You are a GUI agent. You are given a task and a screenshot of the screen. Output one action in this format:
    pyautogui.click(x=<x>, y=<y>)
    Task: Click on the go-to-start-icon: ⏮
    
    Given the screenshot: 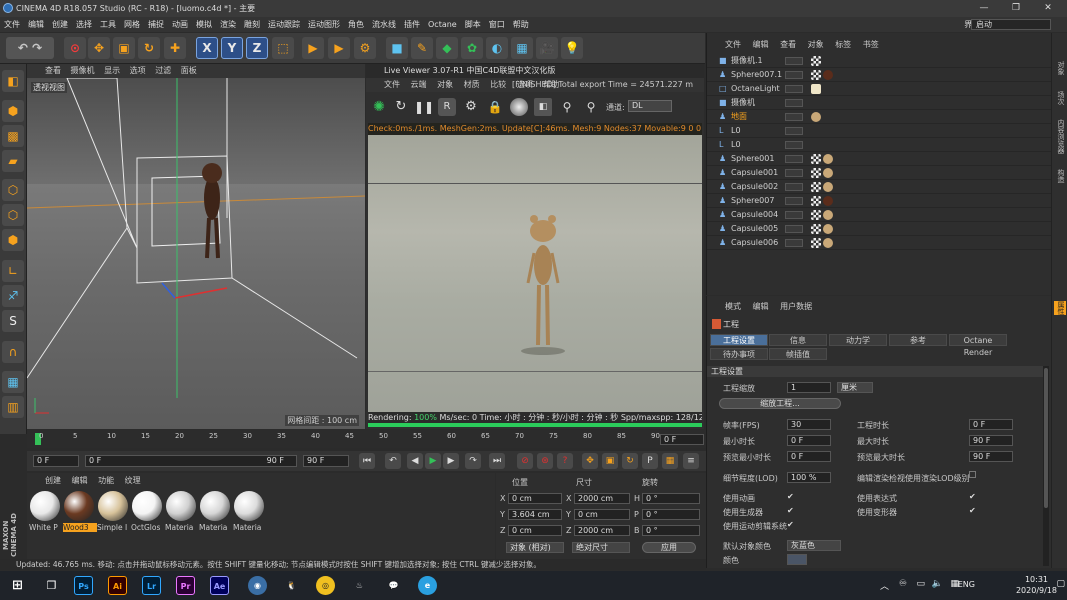 What is the action you would take?
    pyautogui.click(x=367, y=461)
    